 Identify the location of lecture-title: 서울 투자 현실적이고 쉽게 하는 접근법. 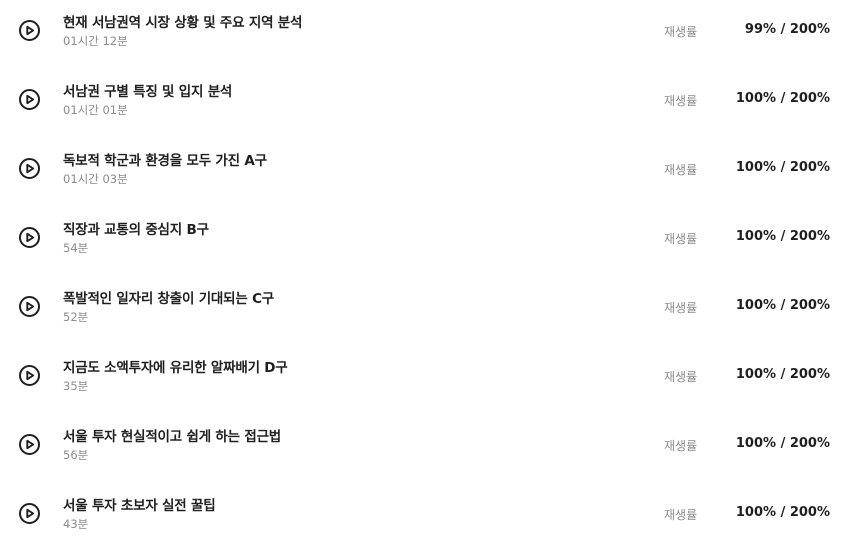
(172, 435).